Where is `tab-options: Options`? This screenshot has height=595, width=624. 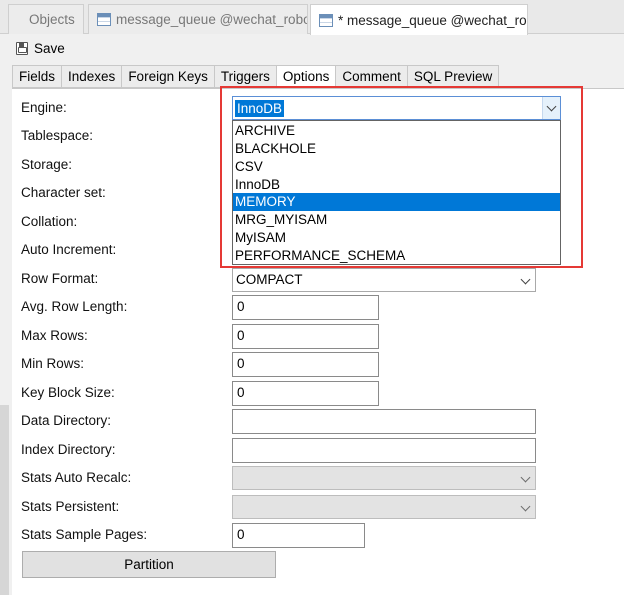 tab-options: Options is located at coordinates (305, 77).